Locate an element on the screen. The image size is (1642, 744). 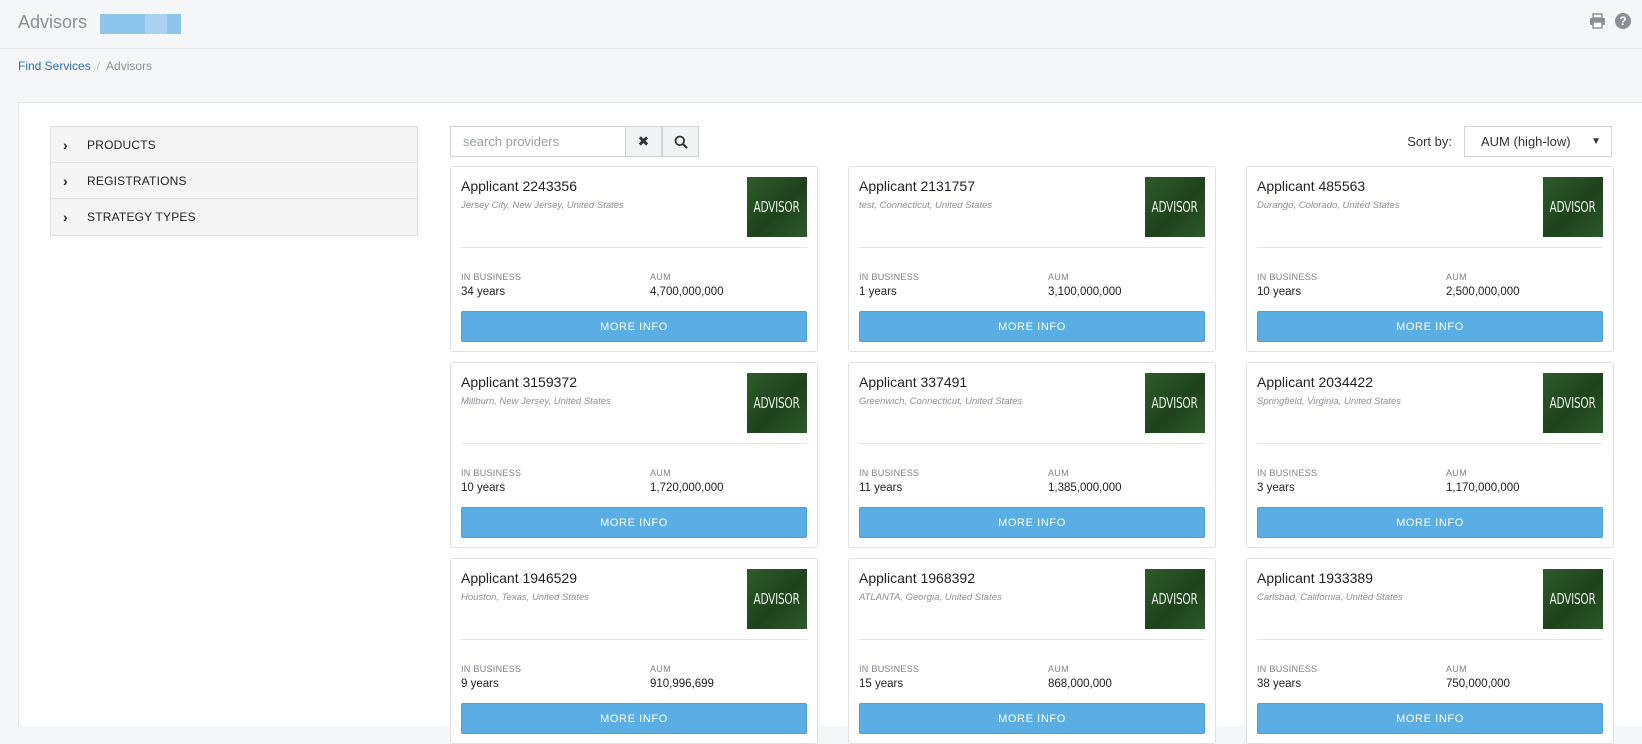
advisor-location: Greenwich, Connecticut, United States is located at coordinates (941, 401).